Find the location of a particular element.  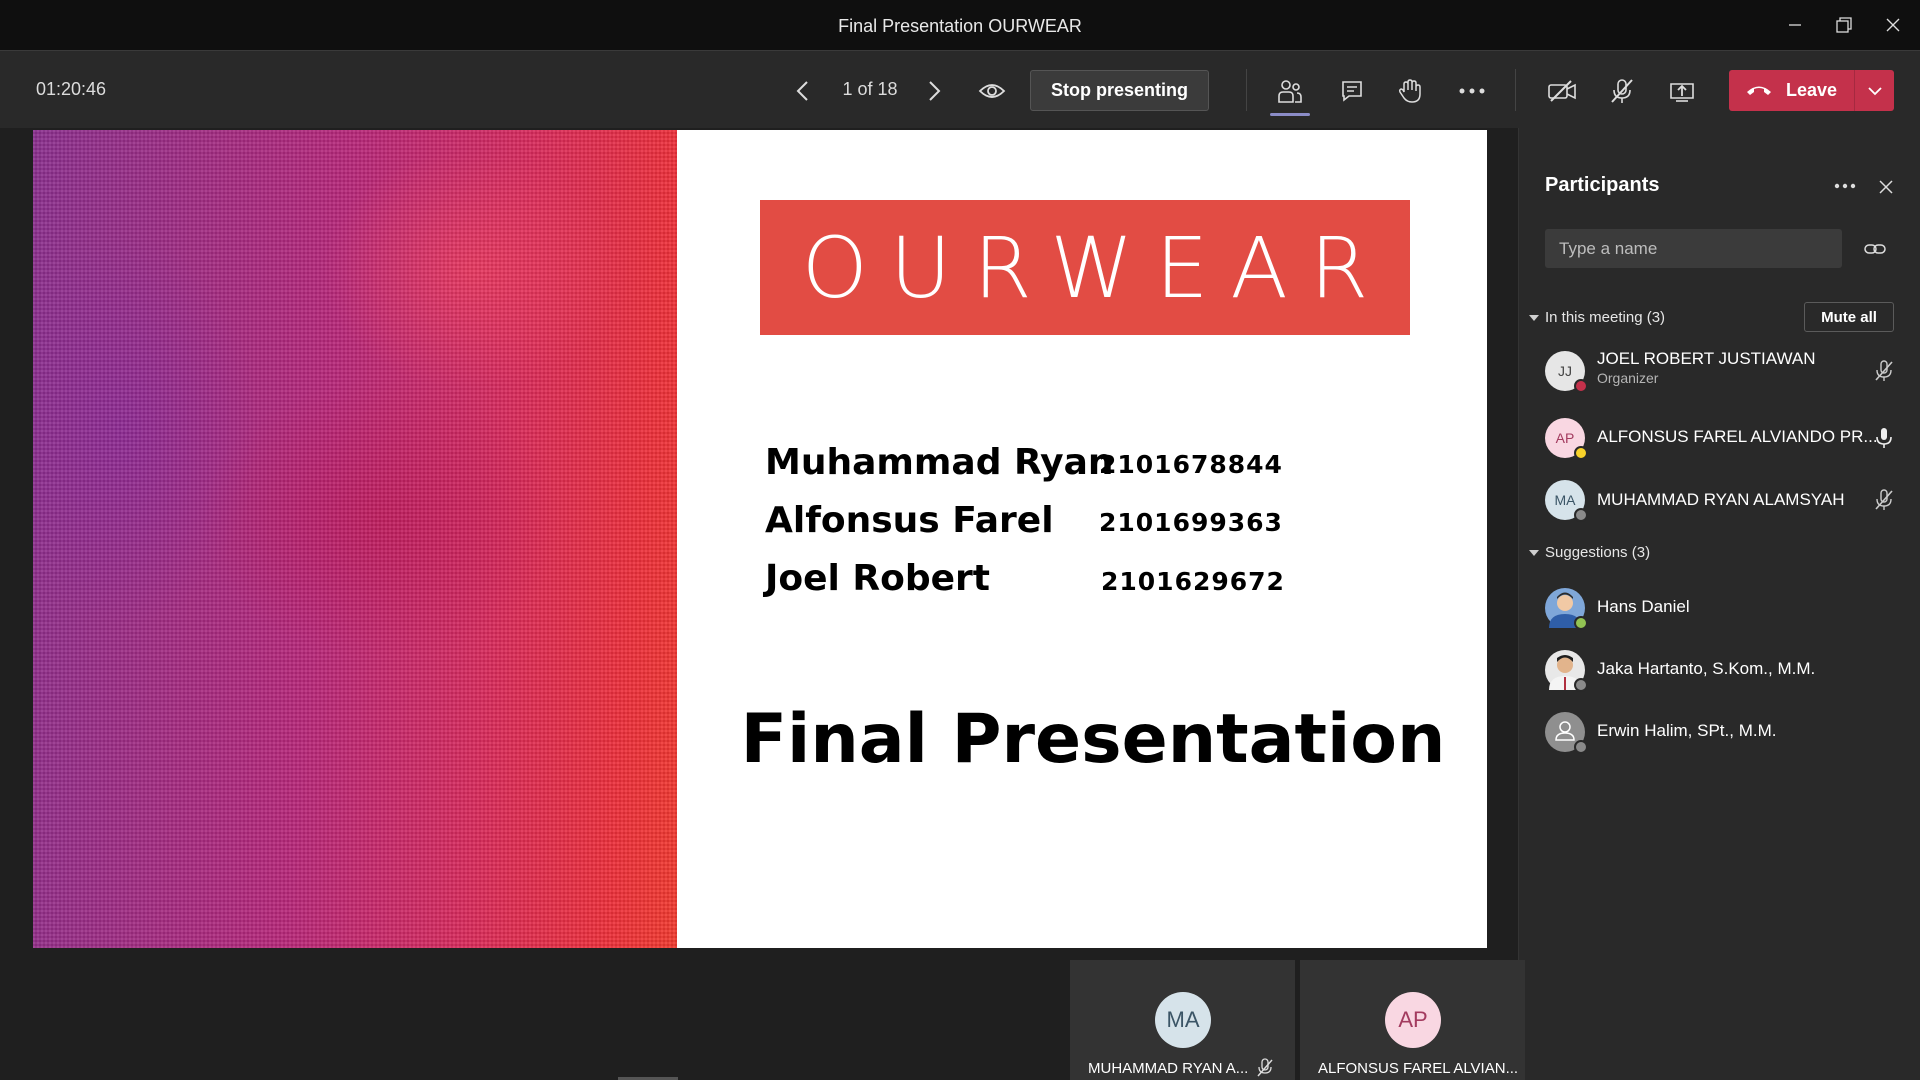

leave-label: Leave is located at coordinates (1811, 90).